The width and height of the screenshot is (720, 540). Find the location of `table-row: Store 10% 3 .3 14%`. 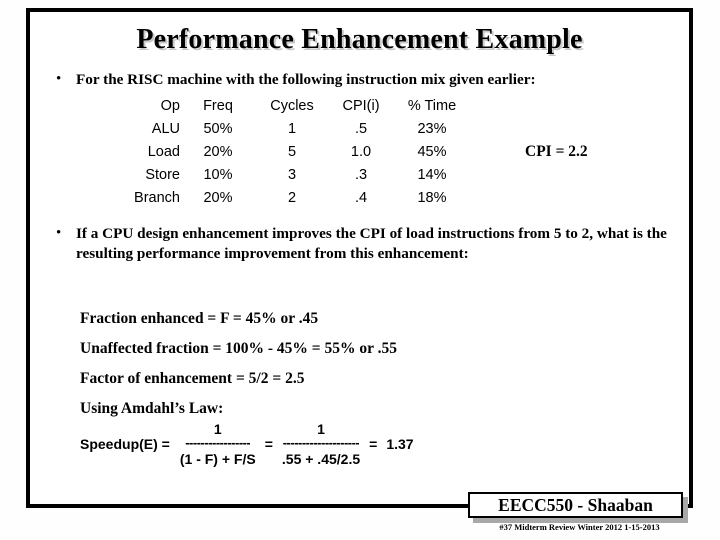

table-row: Store 10% 3 .3 14% is located at coordinates (288, 177).